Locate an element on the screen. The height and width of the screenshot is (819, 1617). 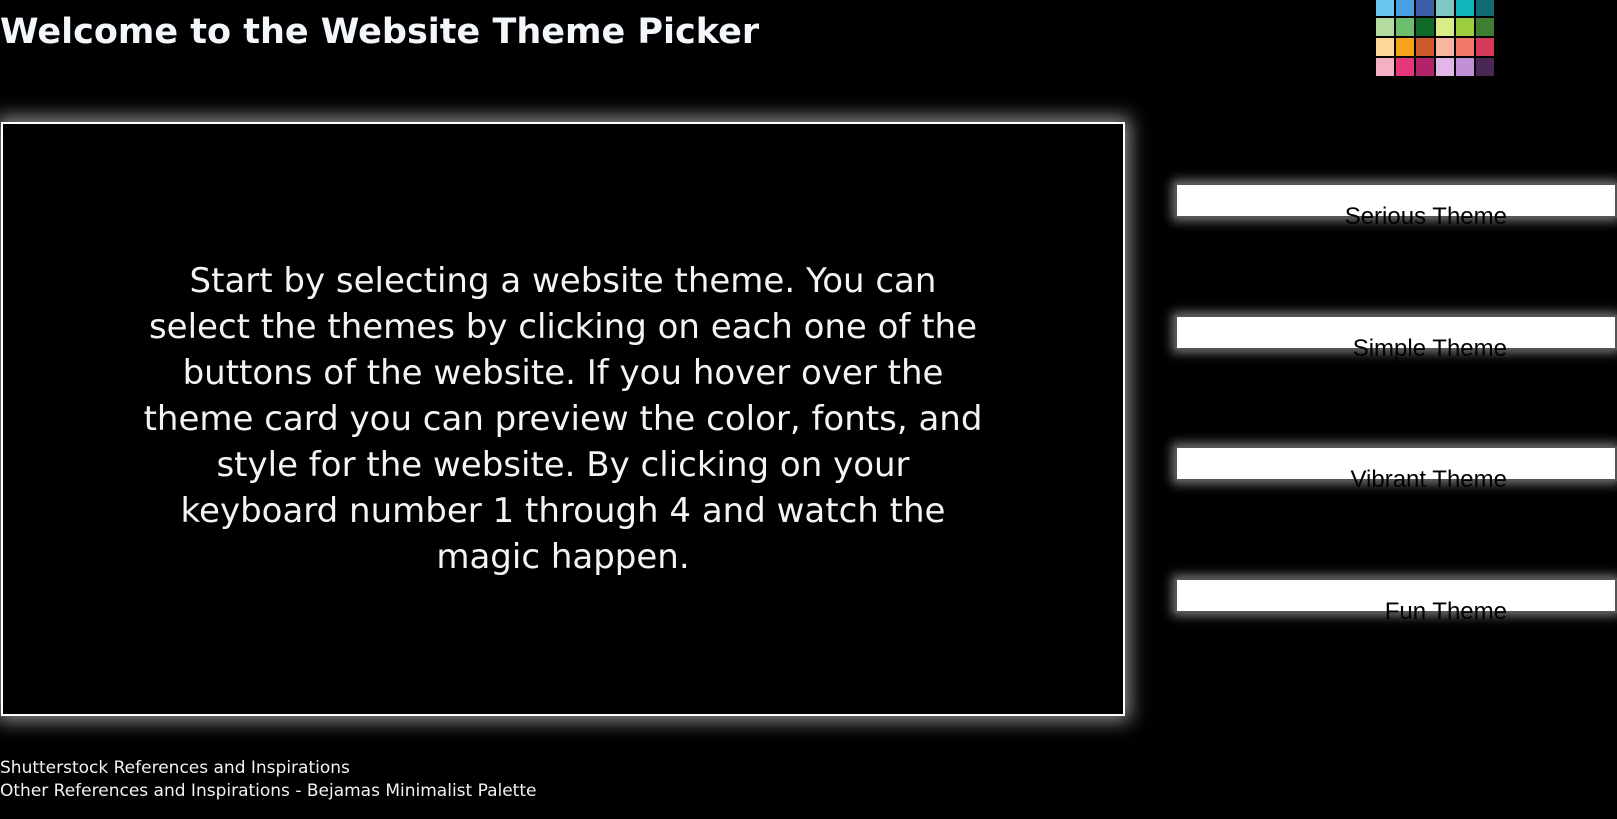
vibrant-theme-button: Vibrant Theme is located at coordinates (1396, 469).